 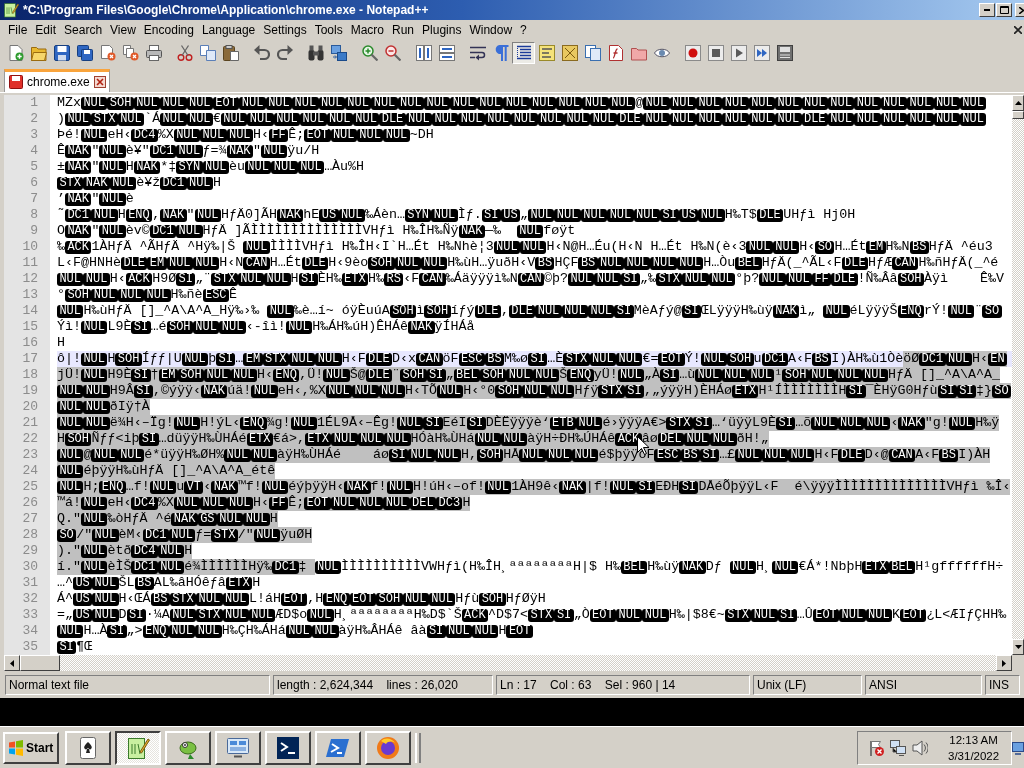 I want to click on binary-text: H‹, so click(x=117, y=279).